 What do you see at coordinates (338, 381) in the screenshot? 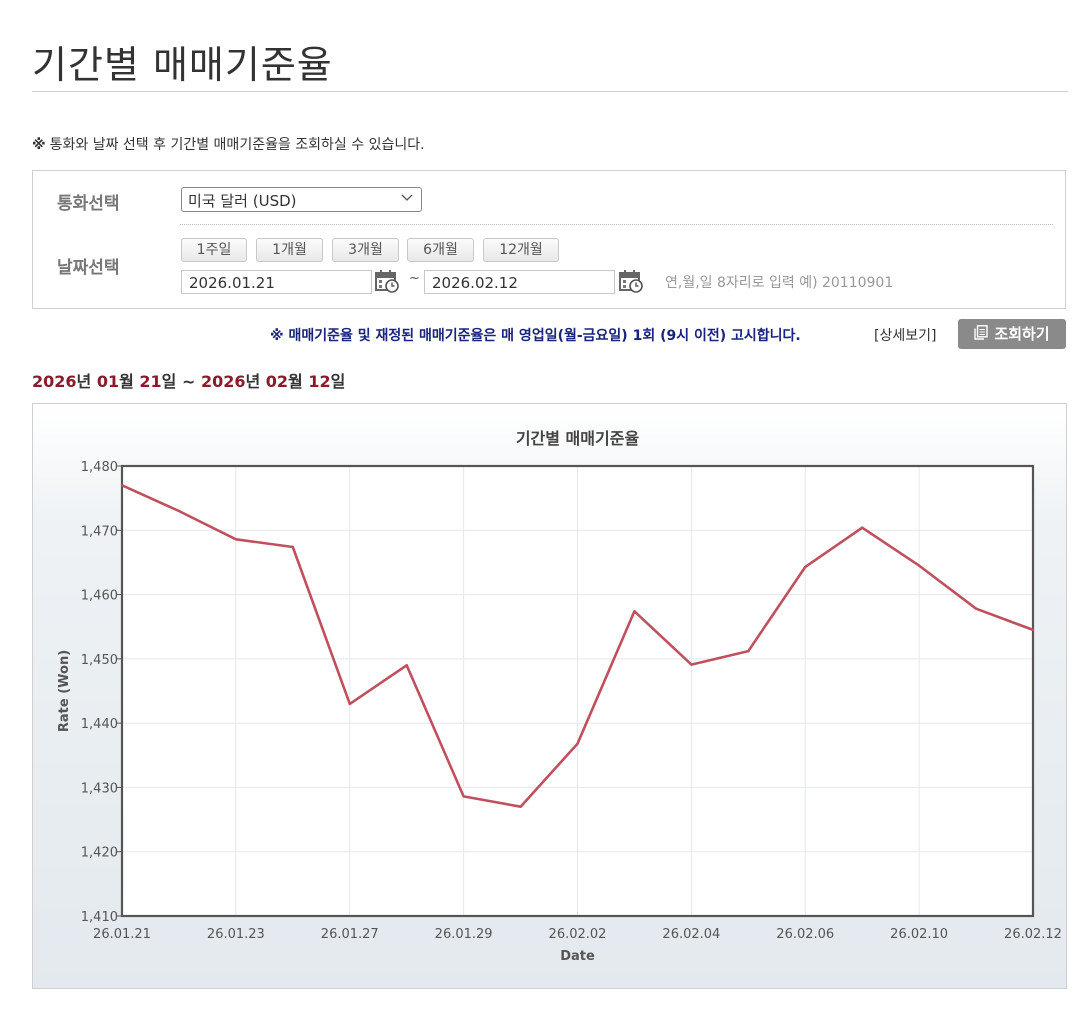
I see `range-text: 일` at bounding box center [338, 381].